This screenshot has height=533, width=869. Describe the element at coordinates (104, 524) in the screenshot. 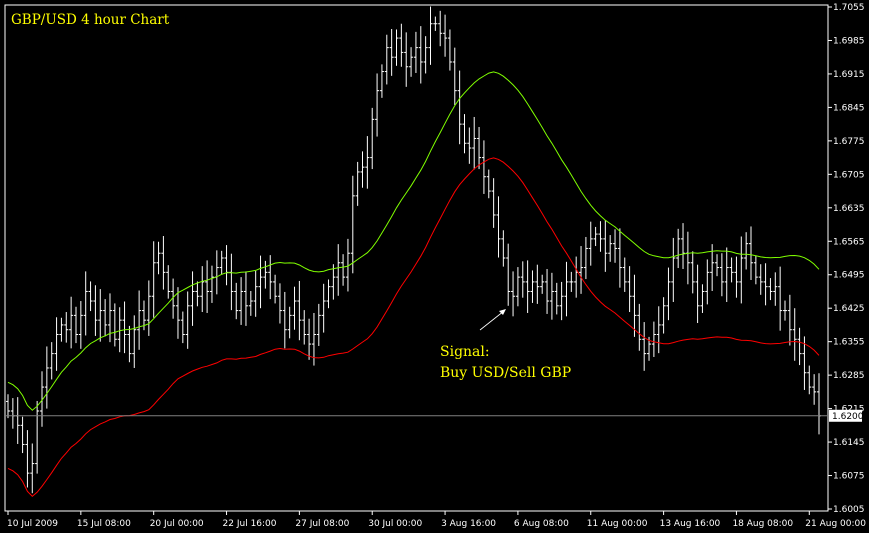

I see `x-tick-label: 15 Jul 08:00` at that location.